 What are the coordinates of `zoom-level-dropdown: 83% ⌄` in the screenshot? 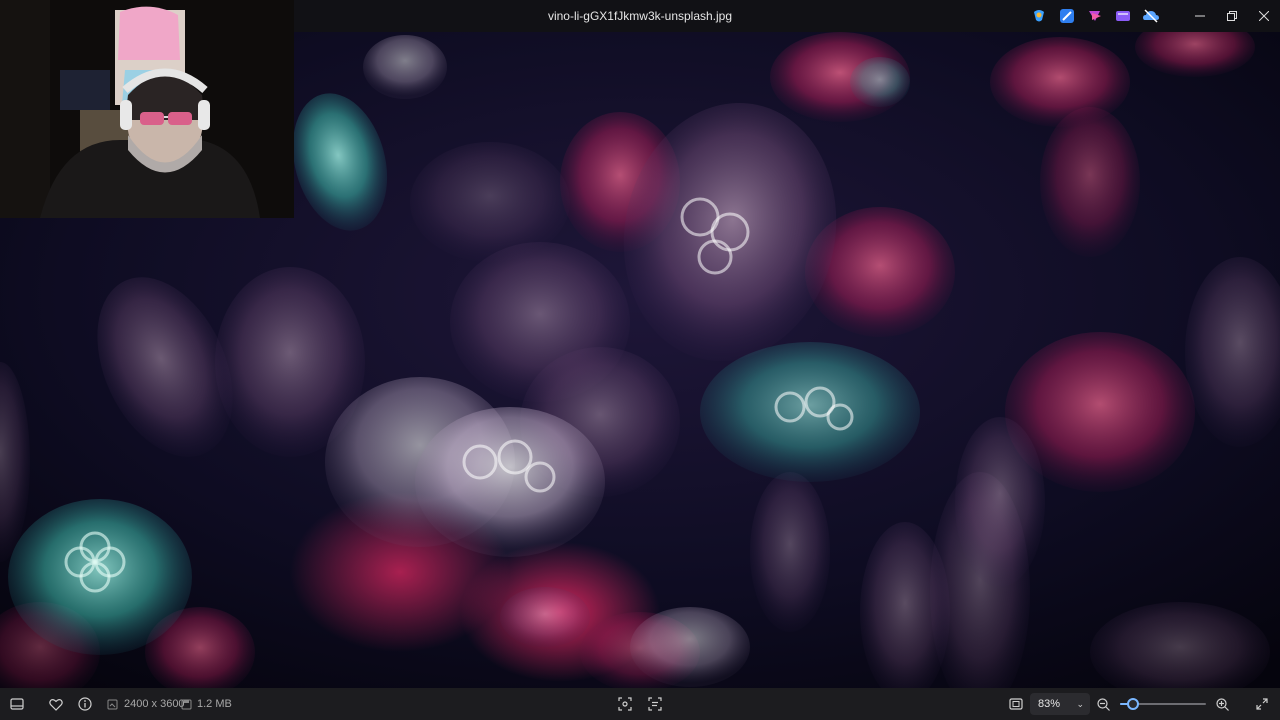 It's located at (1060, 704).